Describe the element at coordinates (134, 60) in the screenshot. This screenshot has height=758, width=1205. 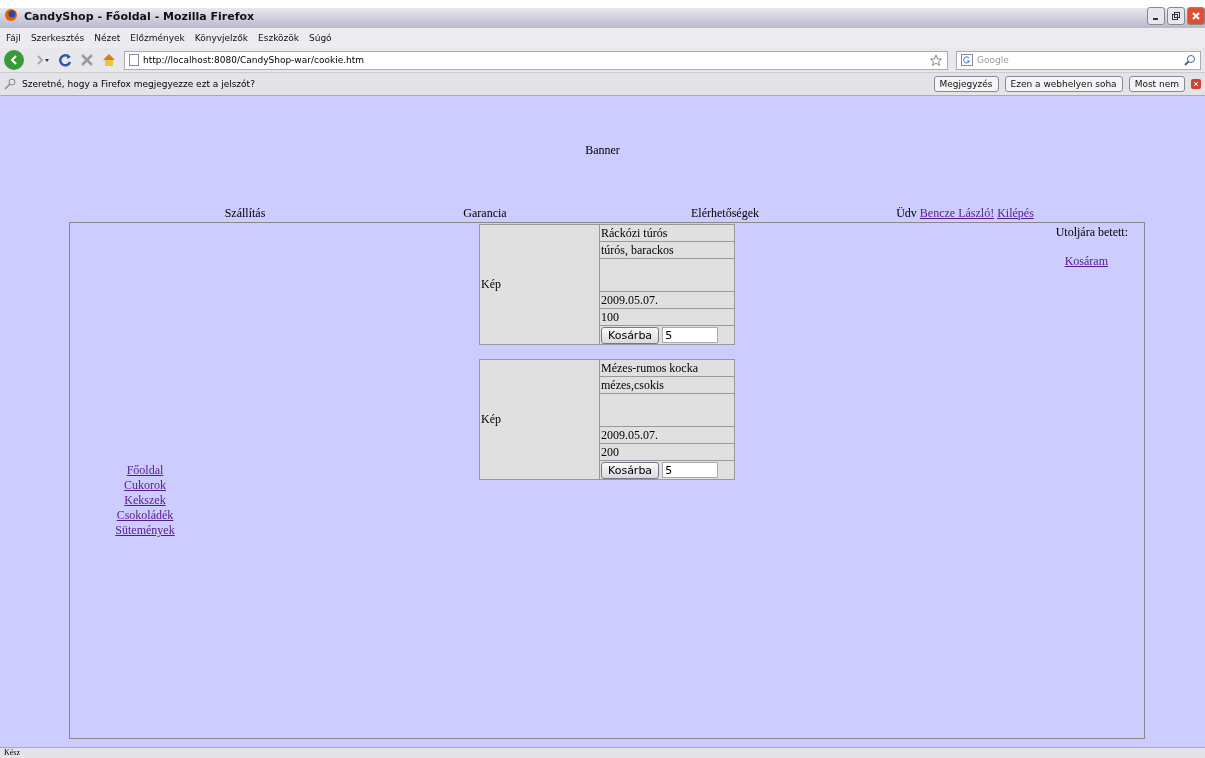
I see `page-icon` at that location.